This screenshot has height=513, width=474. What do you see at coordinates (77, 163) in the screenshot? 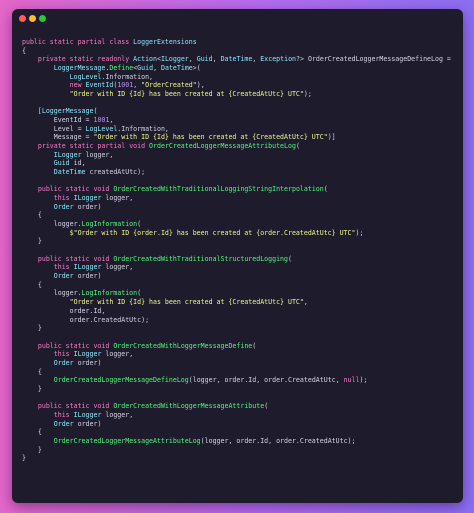
I see `code-token: id,` at bounding box center [77, 163].